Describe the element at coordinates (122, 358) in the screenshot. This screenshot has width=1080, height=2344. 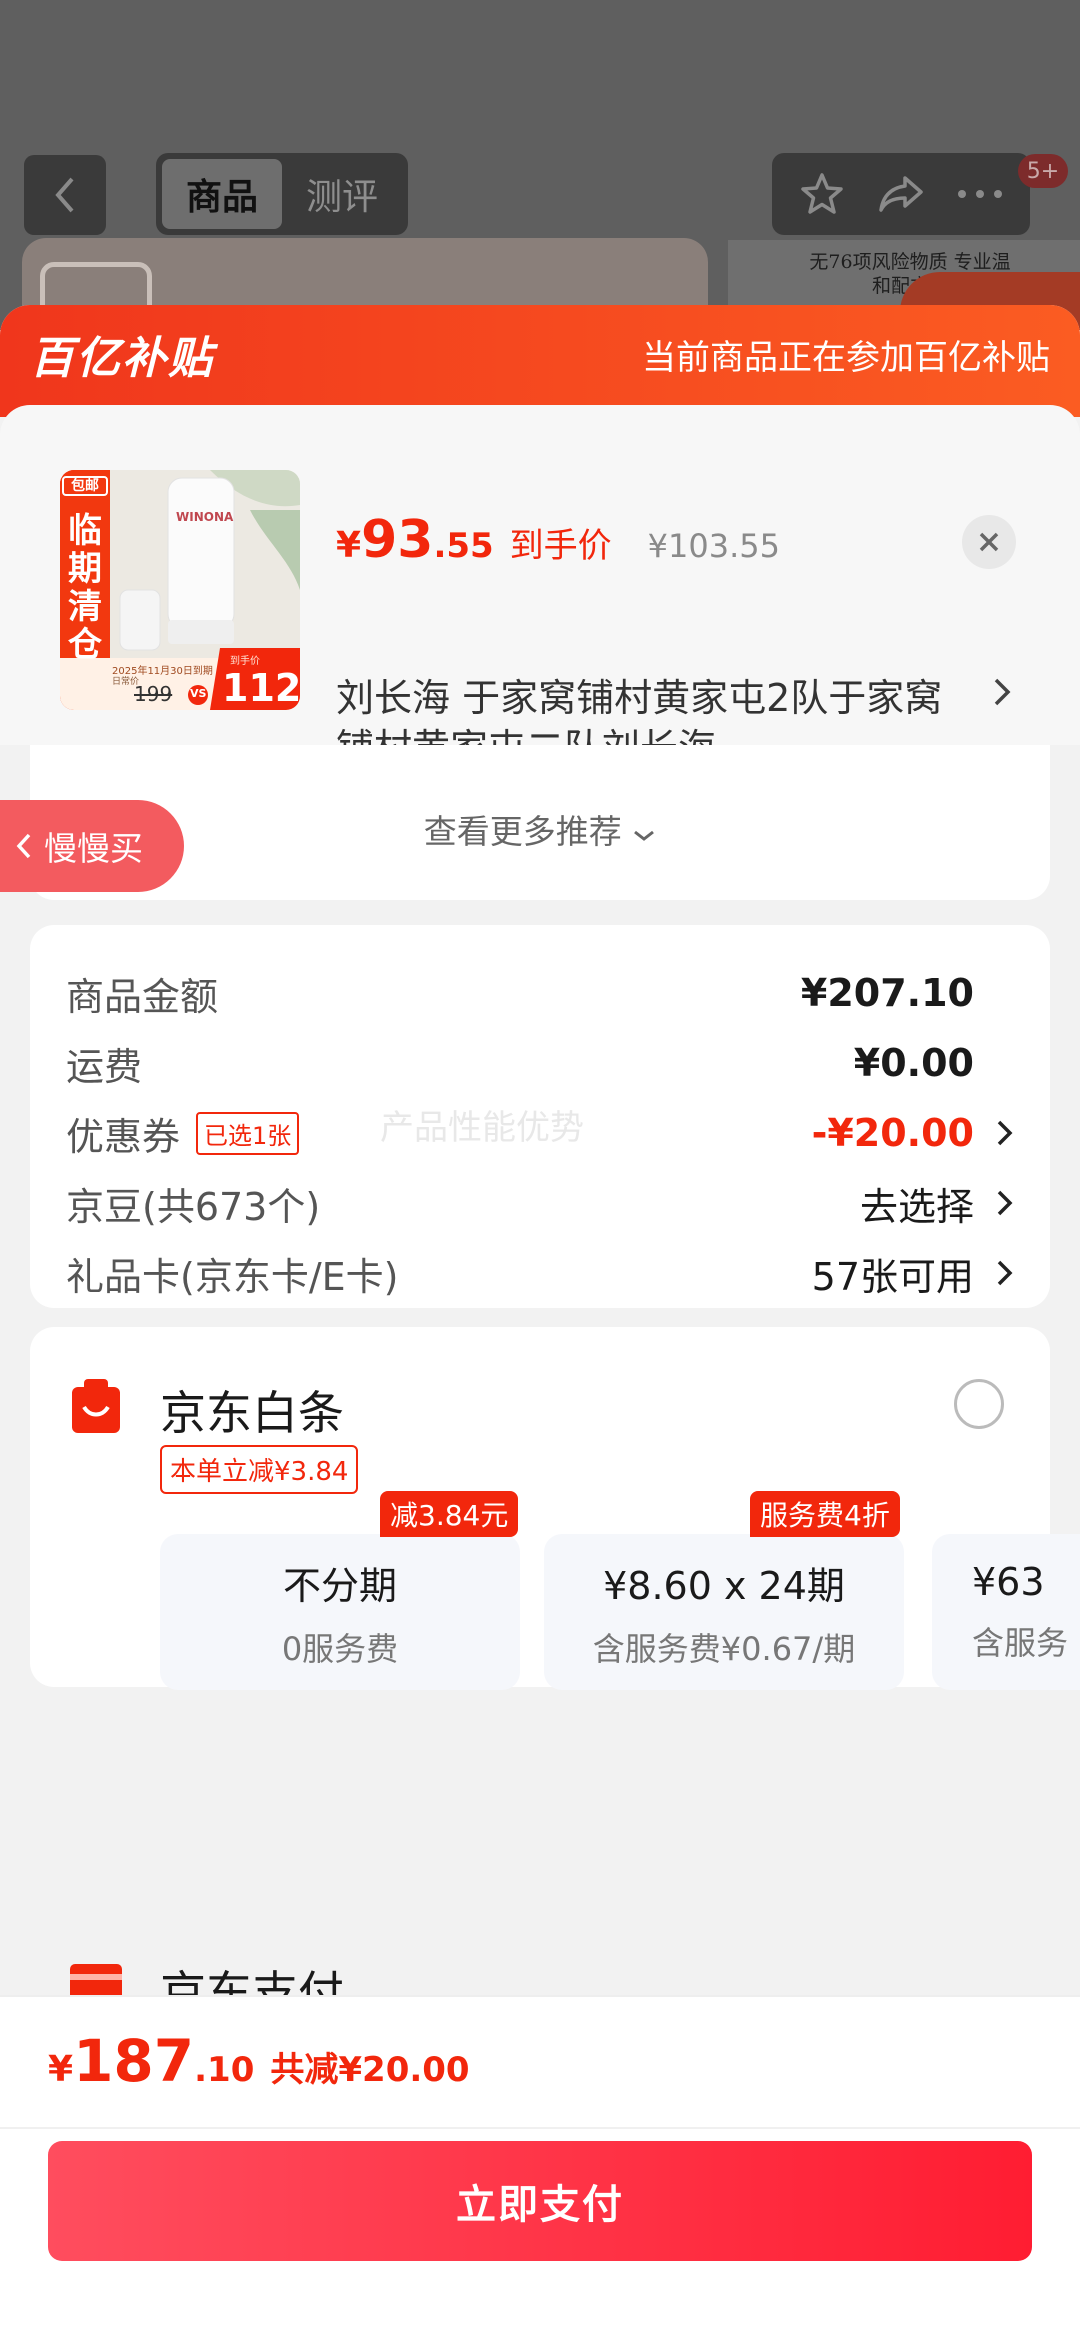
I see `subsidy-logo: 百亿补贴` at that location.